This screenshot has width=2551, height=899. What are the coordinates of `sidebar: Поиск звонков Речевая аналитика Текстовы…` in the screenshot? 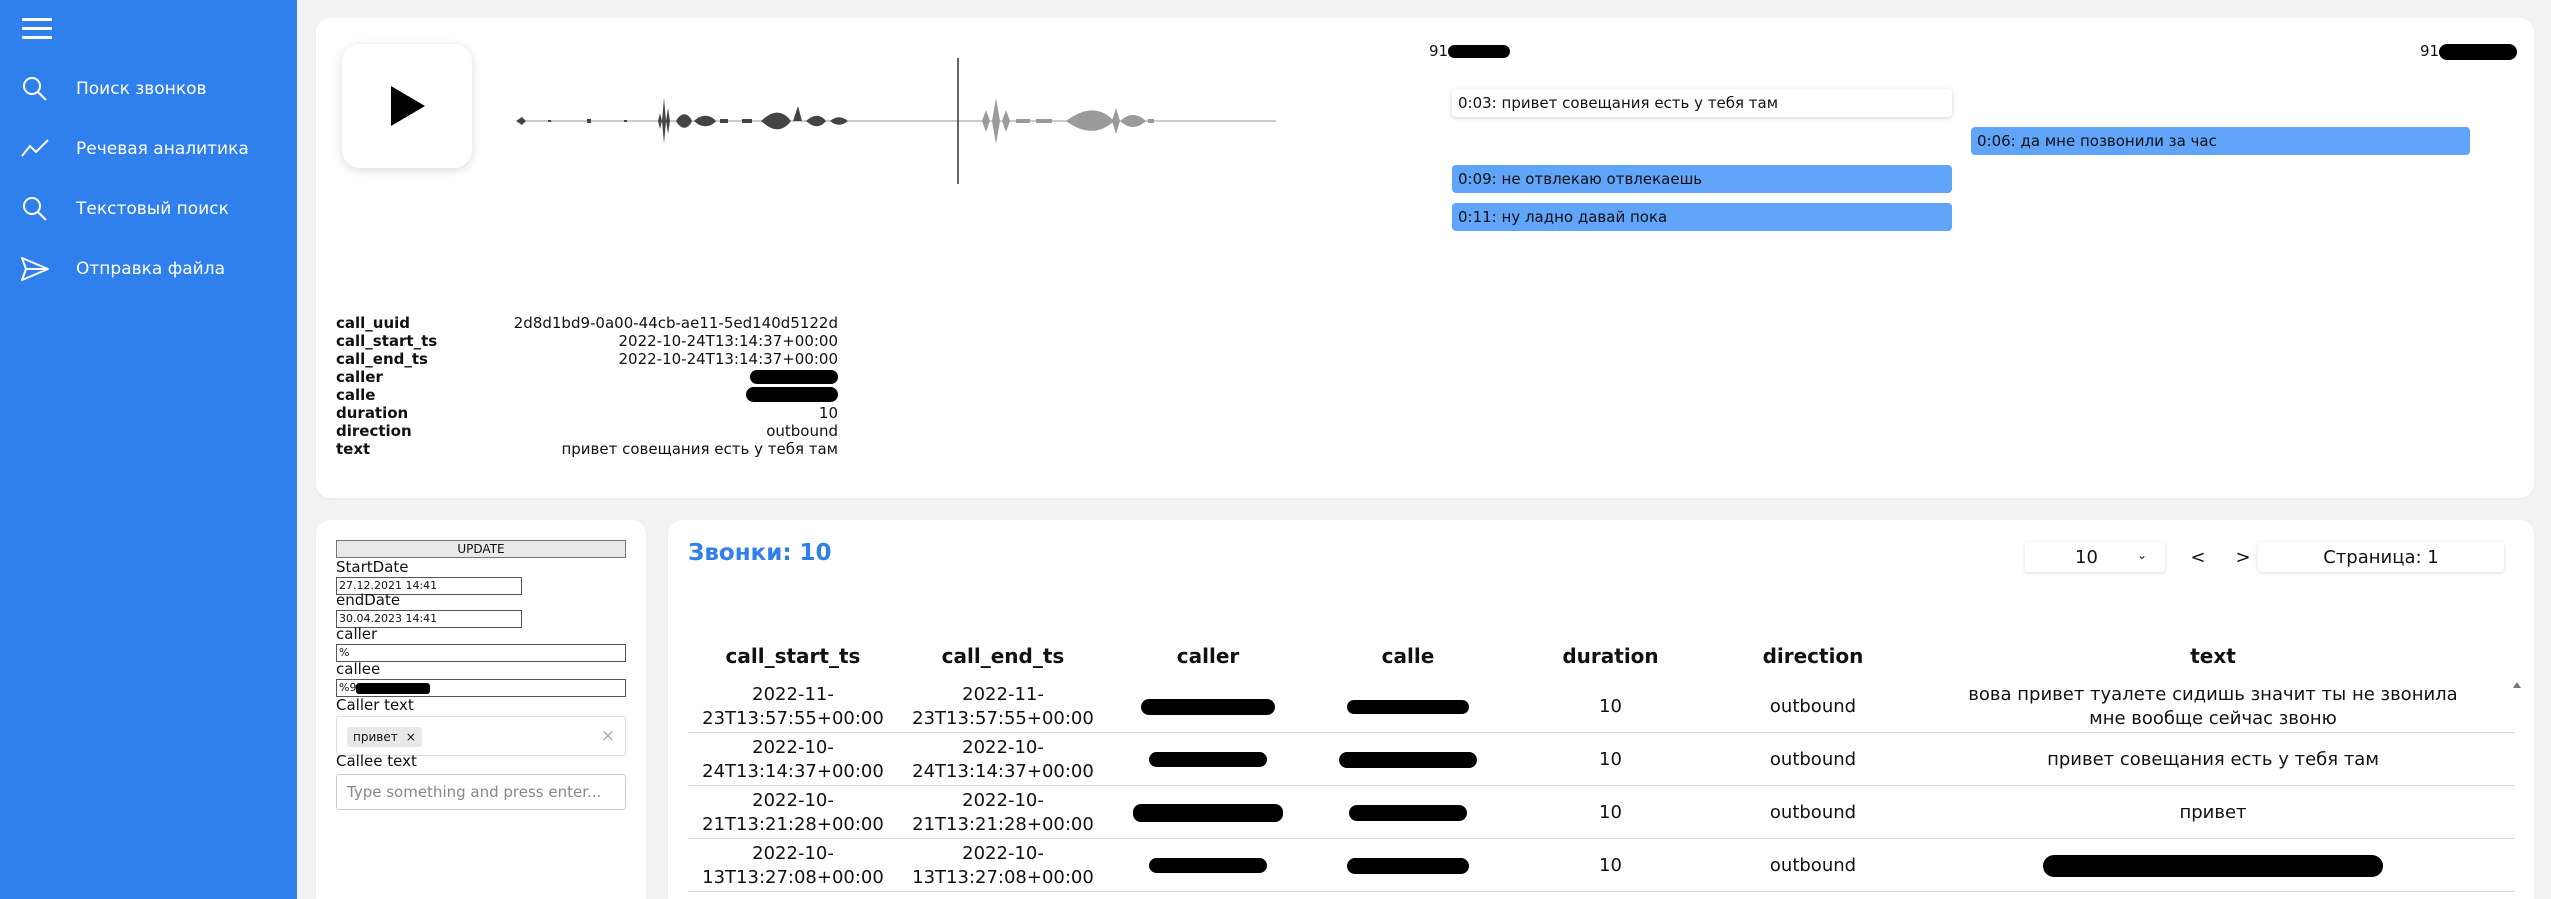 It's located at (148, 449).